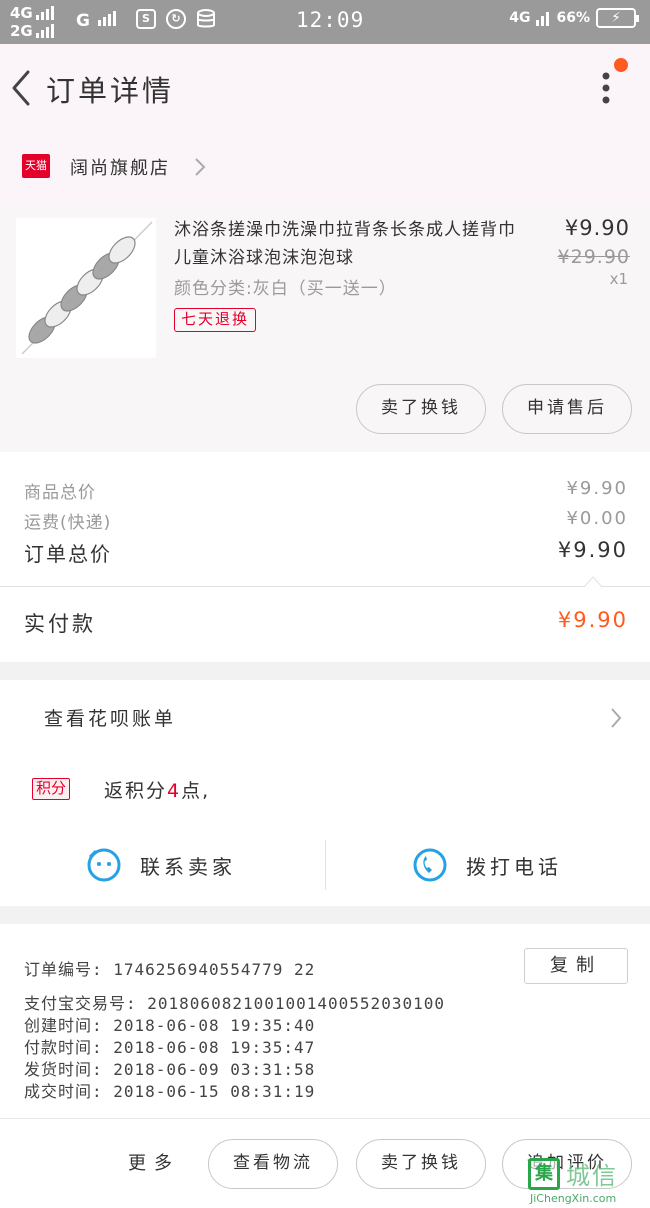 The width and height of the screenshot is (650, 1208). What do you see at coordinates (215, 320) in the screenshot?
I see `seven-day-return-tag: 七天退换` at bounding box center [215, 320].